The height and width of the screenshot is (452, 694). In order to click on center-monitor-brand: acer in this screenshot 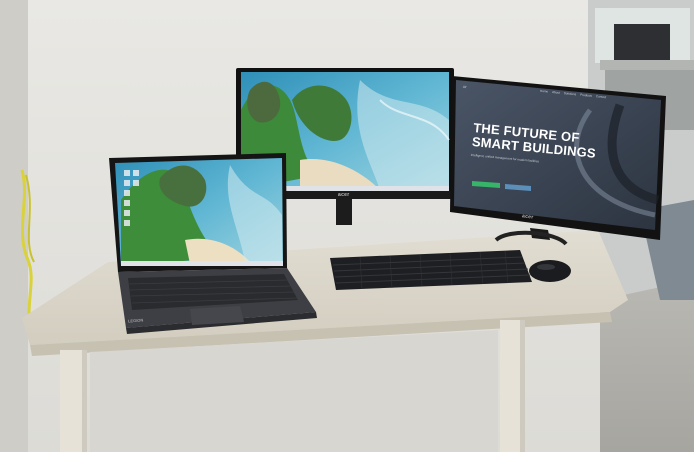, I will do `click(344, 195)`.